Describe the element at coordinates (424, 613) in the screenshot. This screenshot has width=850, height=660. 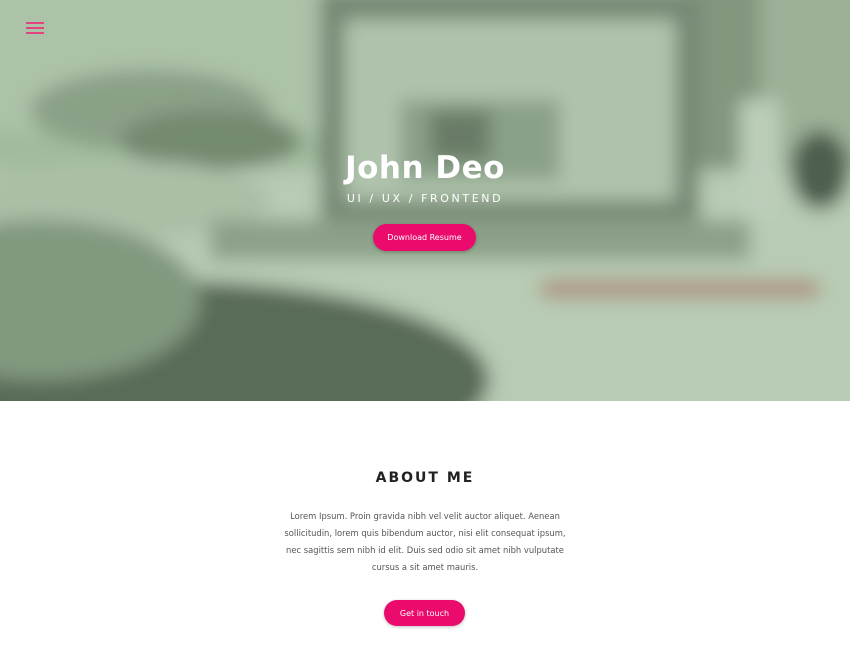
I see `get-in-touch-button: Get in touch` at that location.